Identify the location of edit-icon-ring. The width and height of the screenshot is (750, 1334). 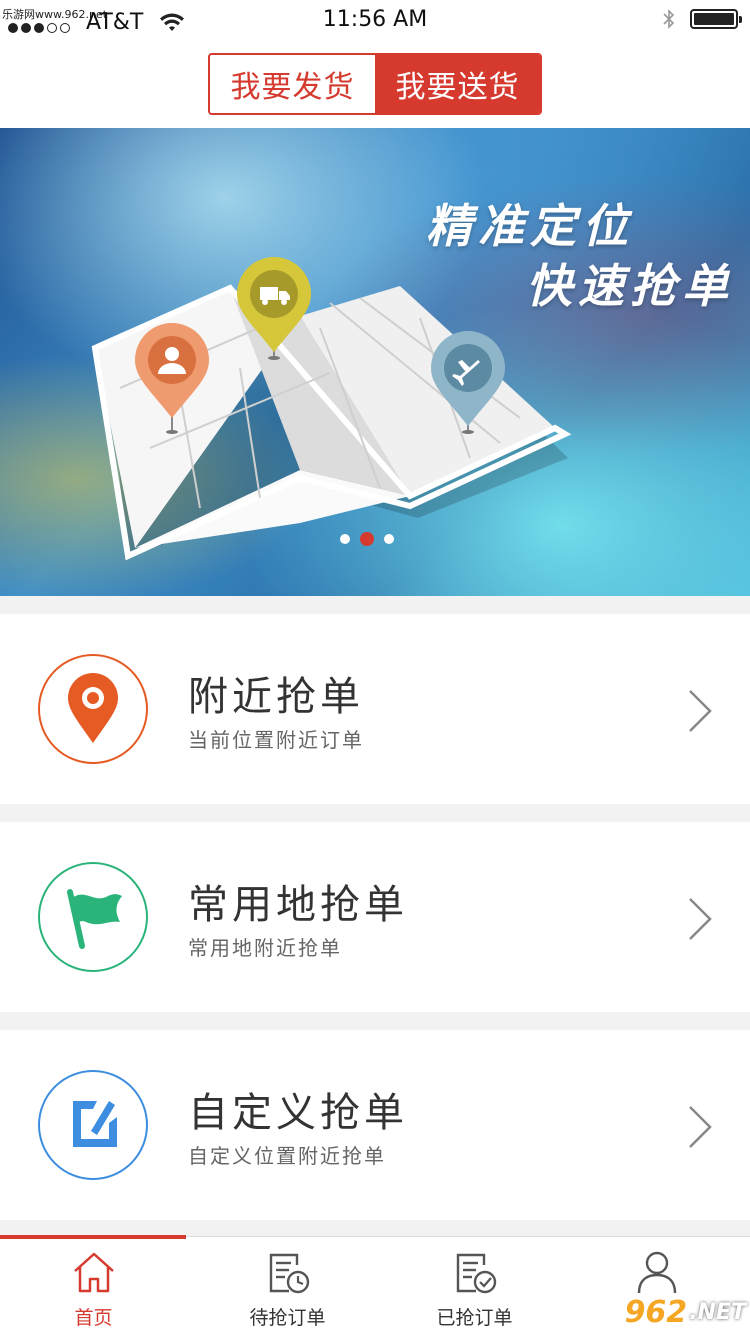
(93, 1125).